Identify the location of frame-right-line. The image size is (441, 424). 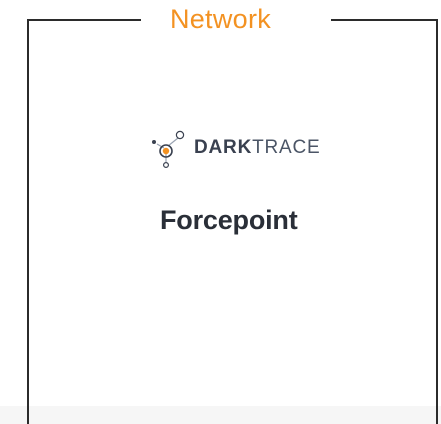
(437, 221).